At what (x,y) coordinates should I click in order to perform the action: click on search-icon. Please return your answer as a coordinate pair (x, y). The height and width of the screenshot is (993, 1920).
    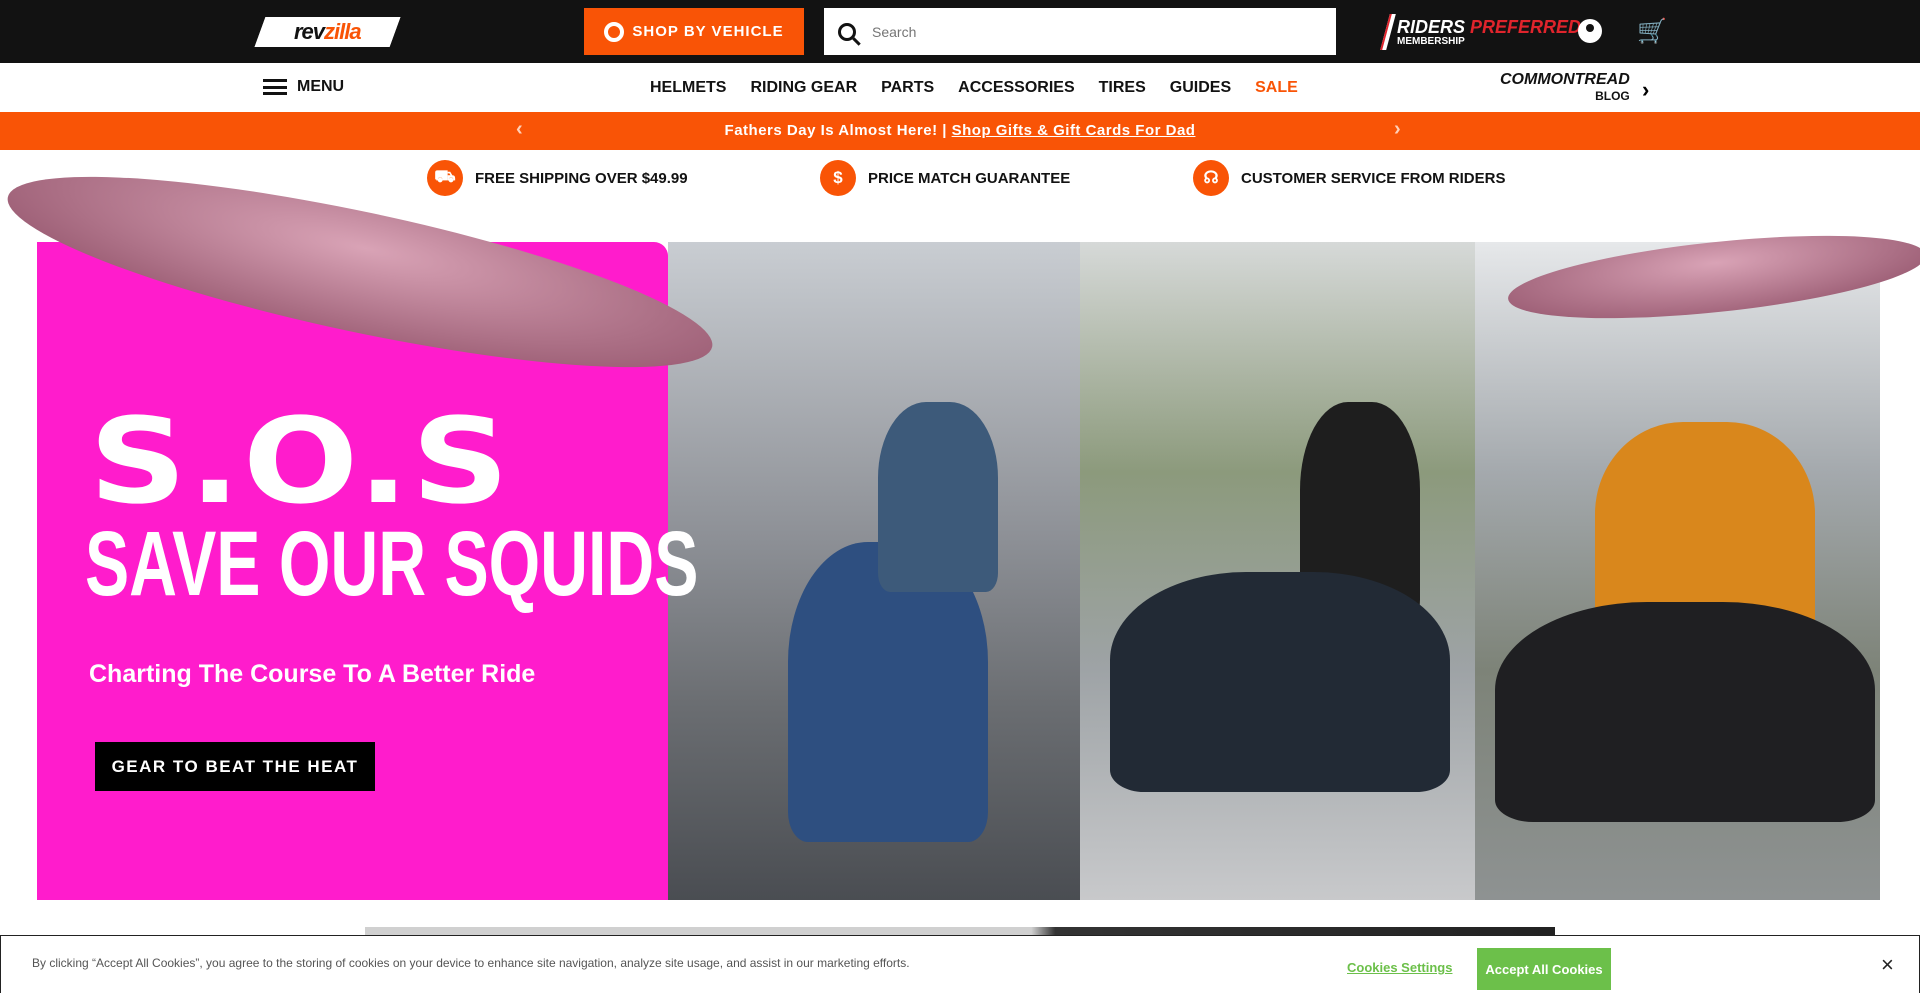
    Looking at the image, I should click on (847, 31).